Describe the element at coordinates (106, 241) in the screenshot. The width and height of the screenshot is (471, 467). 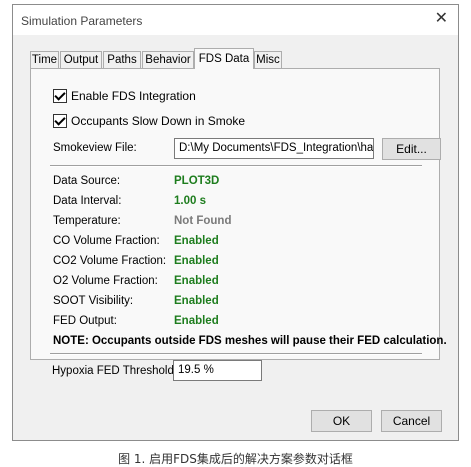
I see `co-volume-fraction-label: CO Volume Fraction:` at that location.